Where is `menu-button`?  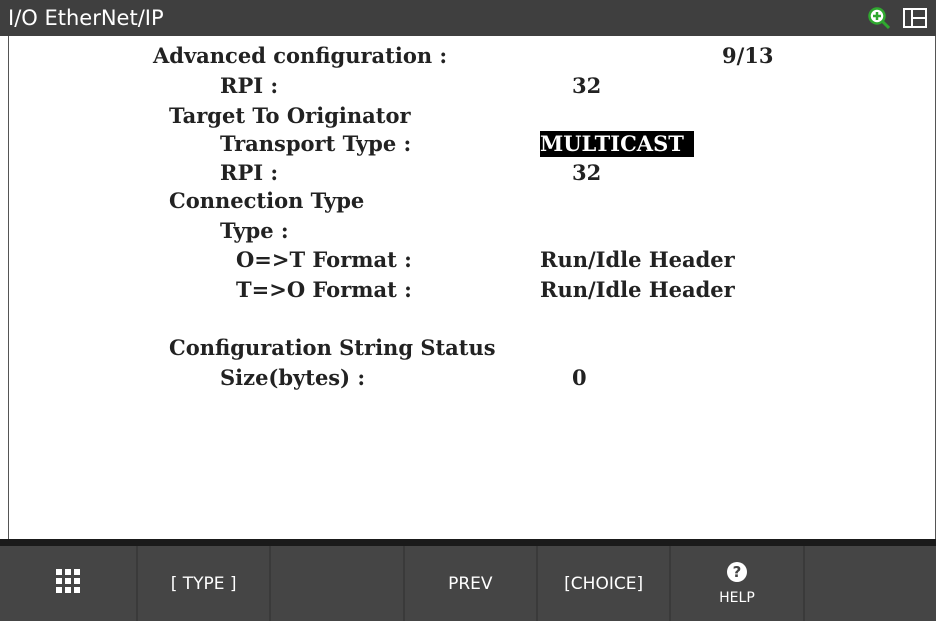
menu-button is located at coordinates (68, 583).